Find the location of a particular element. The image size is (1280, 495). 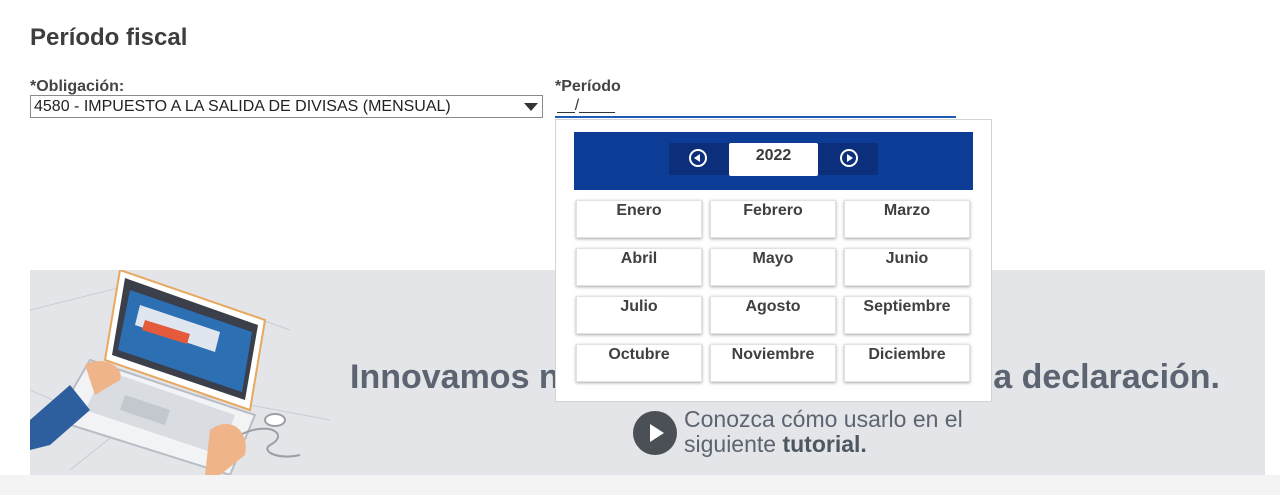

month-button-enero: Enero is located at coordinates (639, 219).